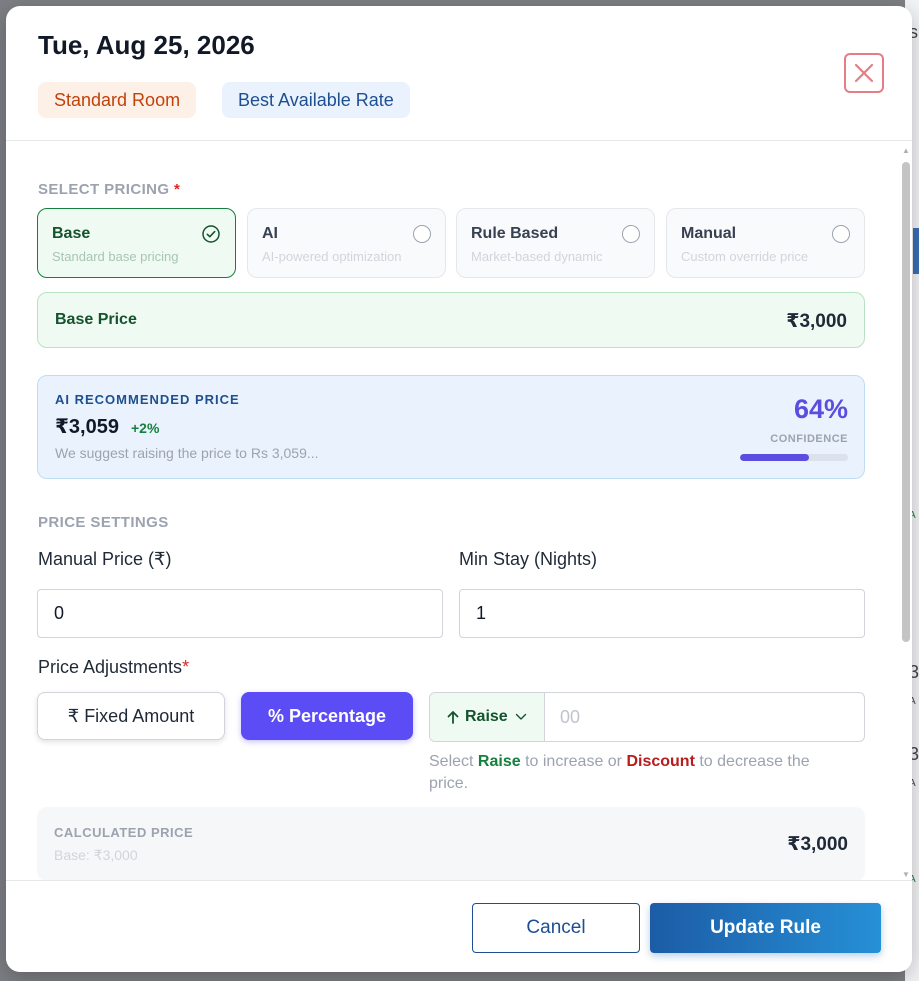  Describe the element at coordinates (451, 320) in the screenshot. I see `base-price-box: Base Price ₹3,000` at that location.